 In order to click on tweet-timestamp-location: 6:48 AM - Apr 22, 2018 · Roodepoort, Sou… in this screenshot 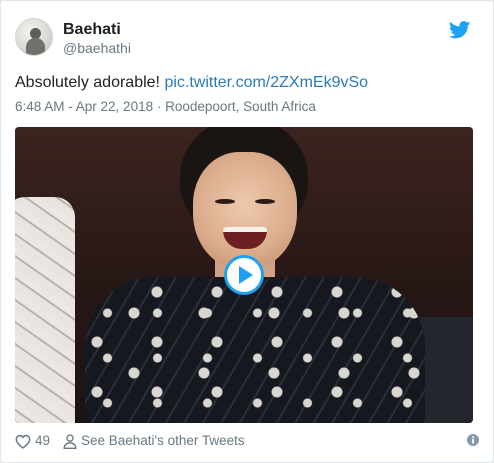, I will do `click(247, 107)`.